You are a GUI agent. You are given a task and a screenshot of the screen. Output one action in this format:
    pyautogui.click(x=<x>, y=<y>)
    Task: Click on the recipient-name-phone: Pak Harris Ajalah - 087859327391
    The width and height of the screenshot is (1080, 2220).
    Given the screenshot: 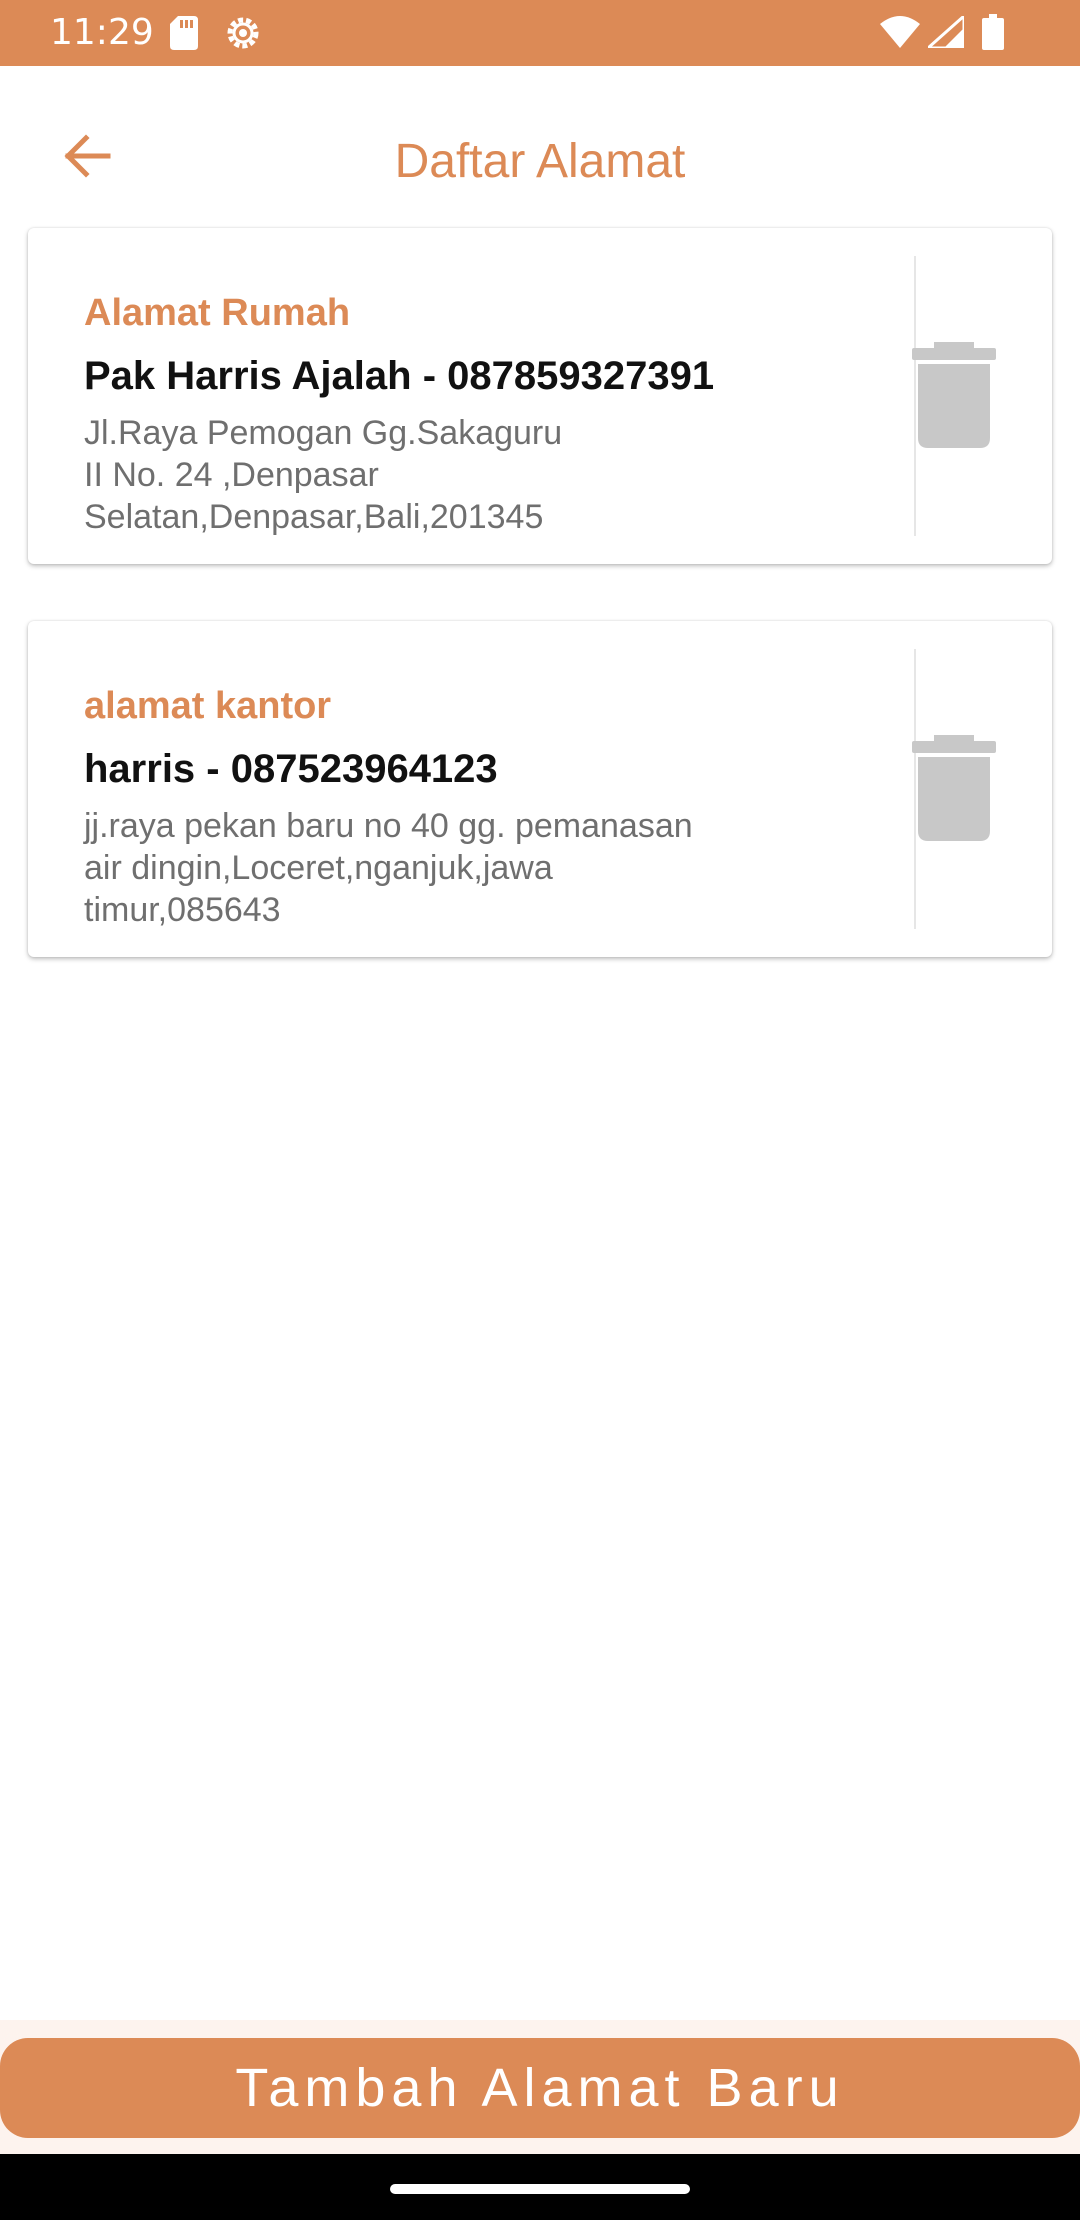 What is the action you would take?
    pyautogui.click(x=399, y=376)
    